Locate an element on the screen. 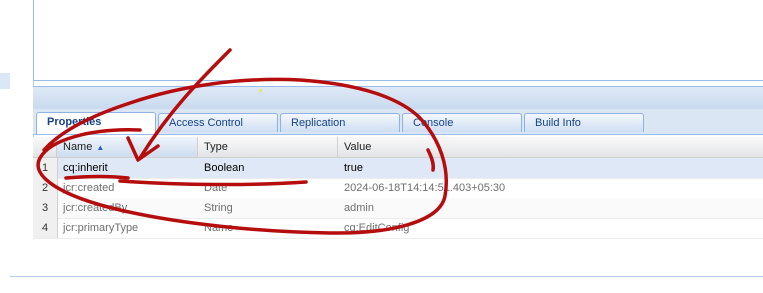  cell-type: Name is located at coordinates (219, 228).